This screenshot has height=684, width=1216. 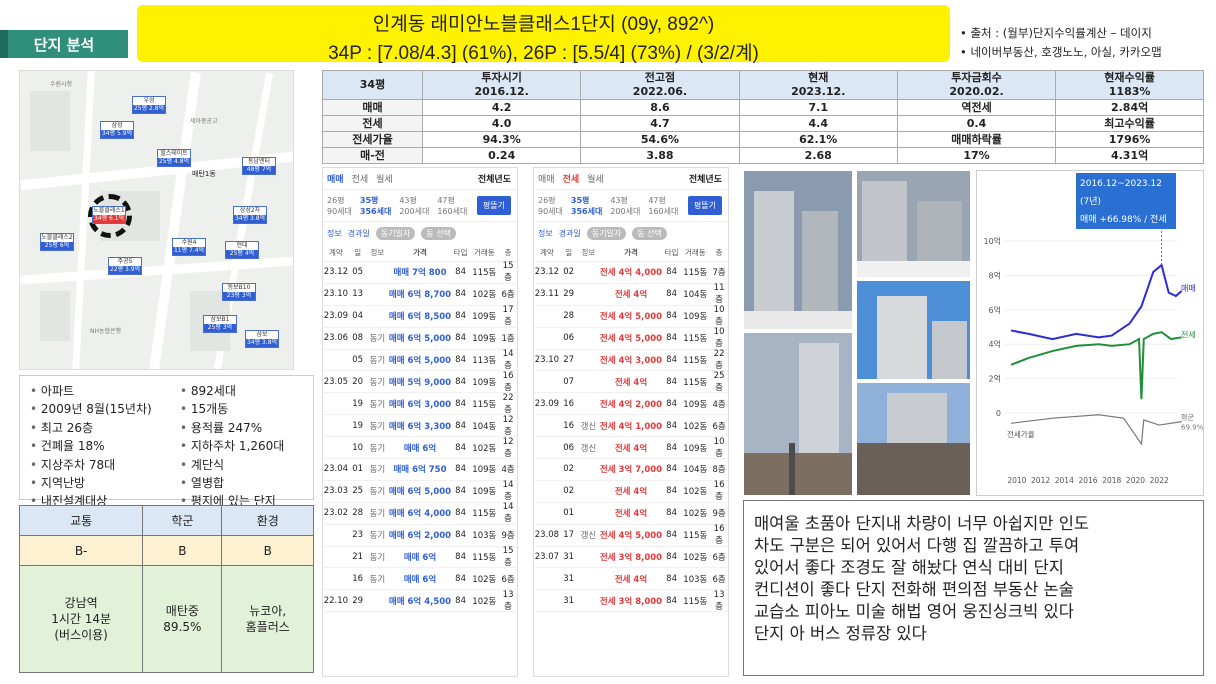 What do you see at coordinates (818, 155) in the screenshot?
I see `summary-cell: 2.68` at bounding box center [818, 155].